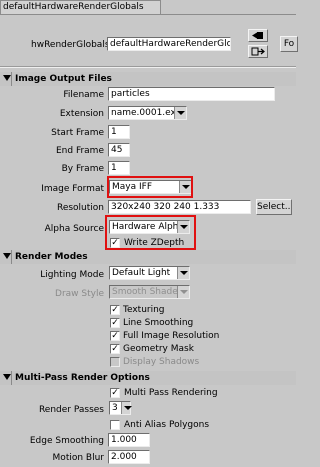 The height and width of the screenshot is (467, 320). Describe the element at coordinates (115, 425) in the screenshot. I see `anti-alias-polygons-checkbox` at that location.